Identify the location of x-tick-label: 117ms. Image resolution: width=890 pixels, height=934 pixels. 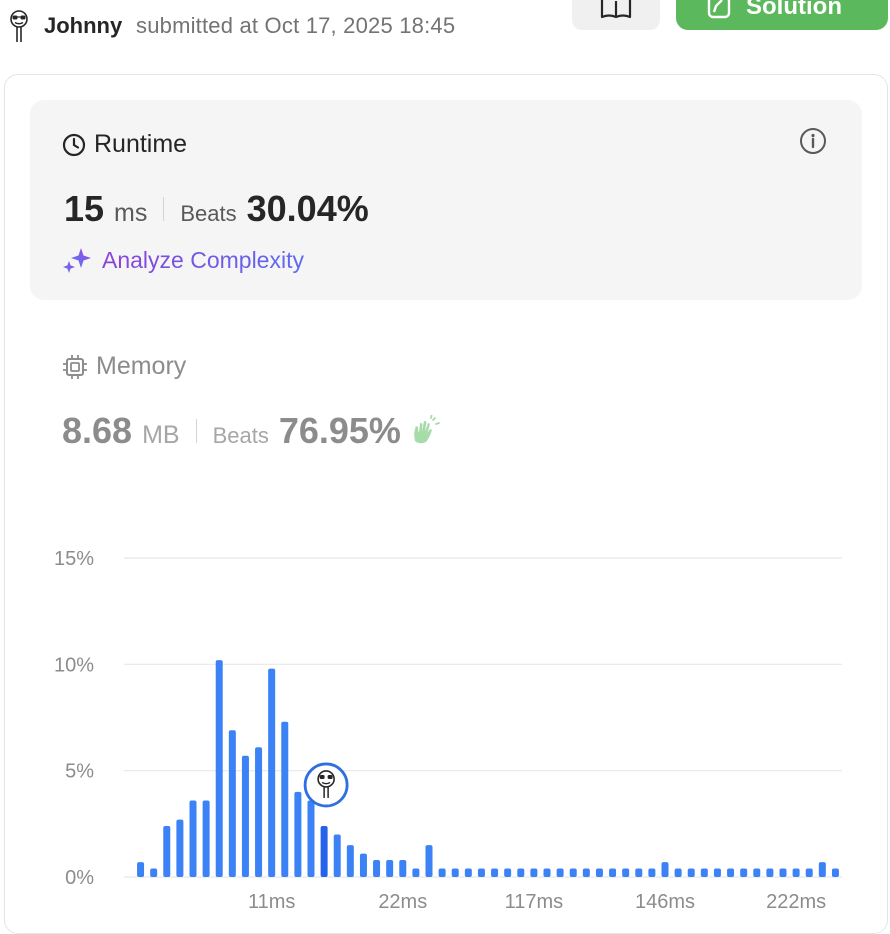
(534, 902).